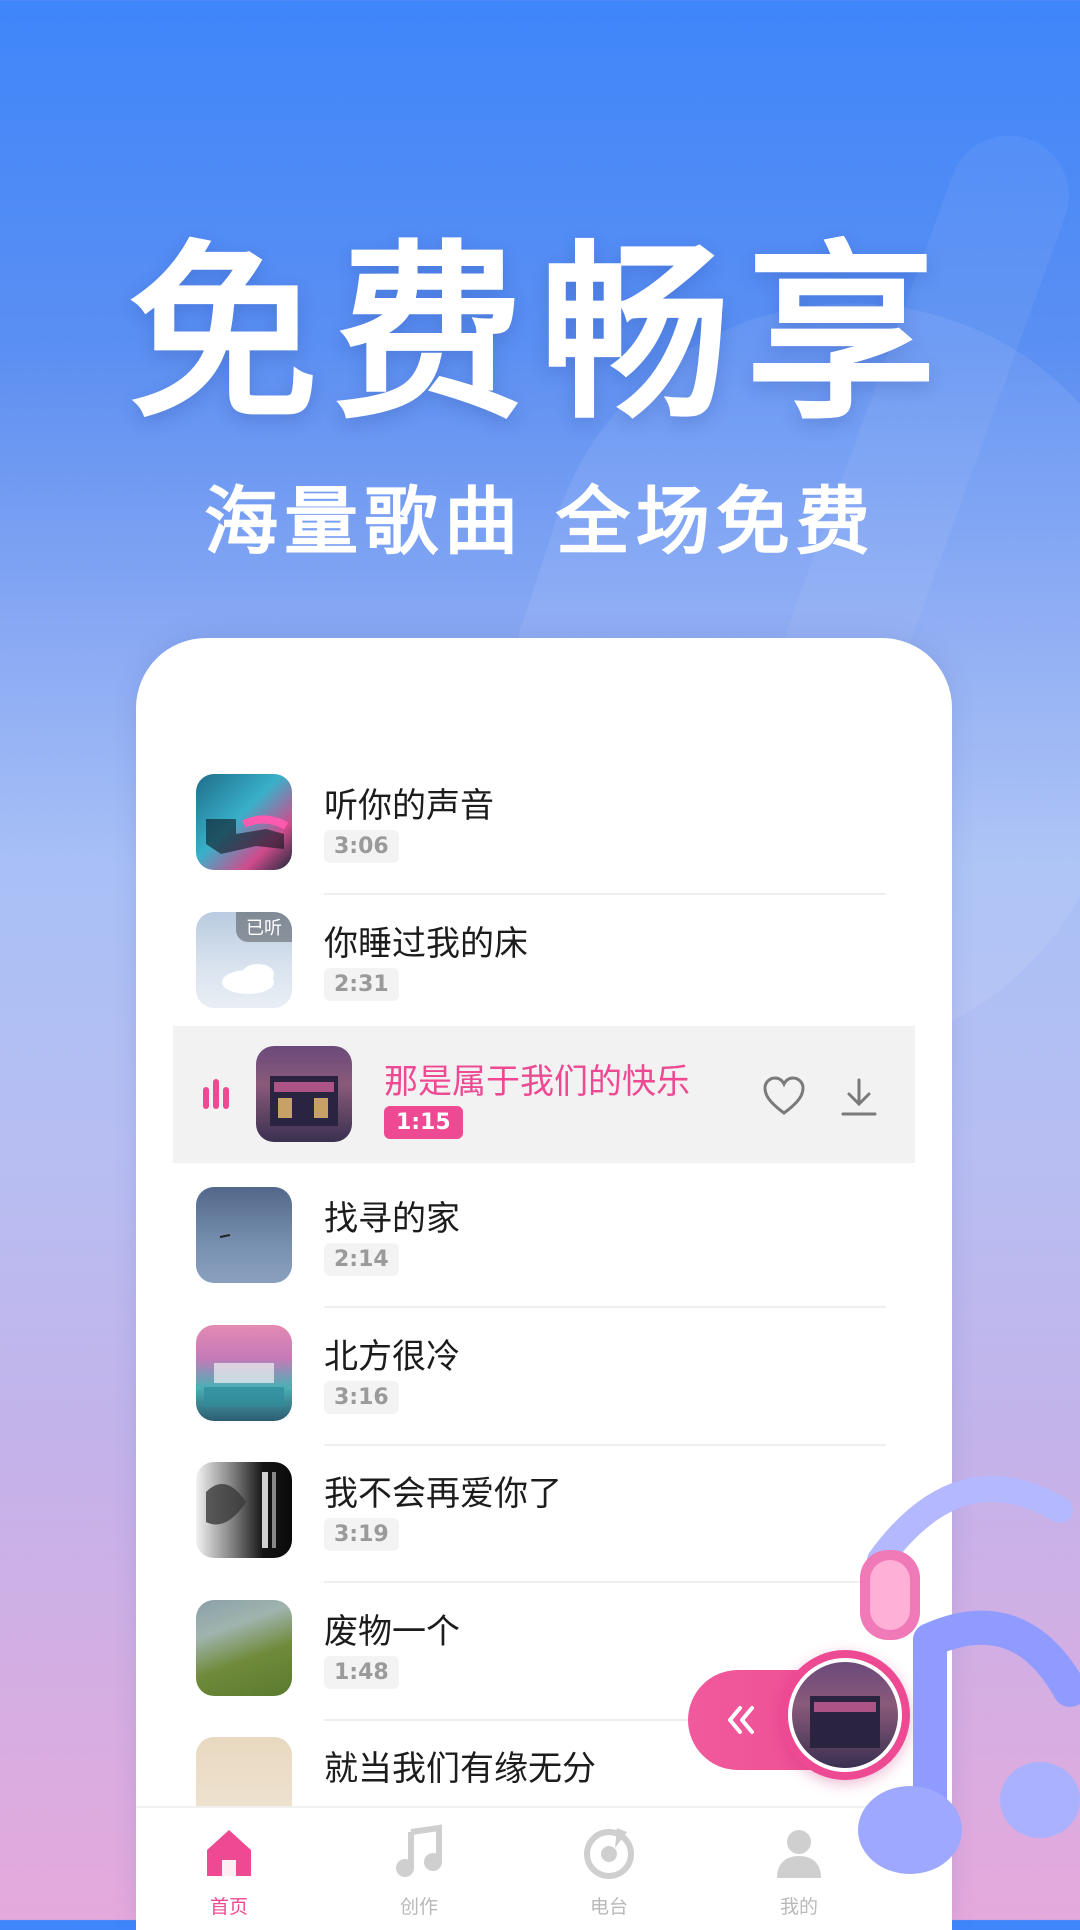 Image resolution: width=1080 pixels, height=1930 pixels. I want to click on tab-label: 电台, so click(608, 1907).